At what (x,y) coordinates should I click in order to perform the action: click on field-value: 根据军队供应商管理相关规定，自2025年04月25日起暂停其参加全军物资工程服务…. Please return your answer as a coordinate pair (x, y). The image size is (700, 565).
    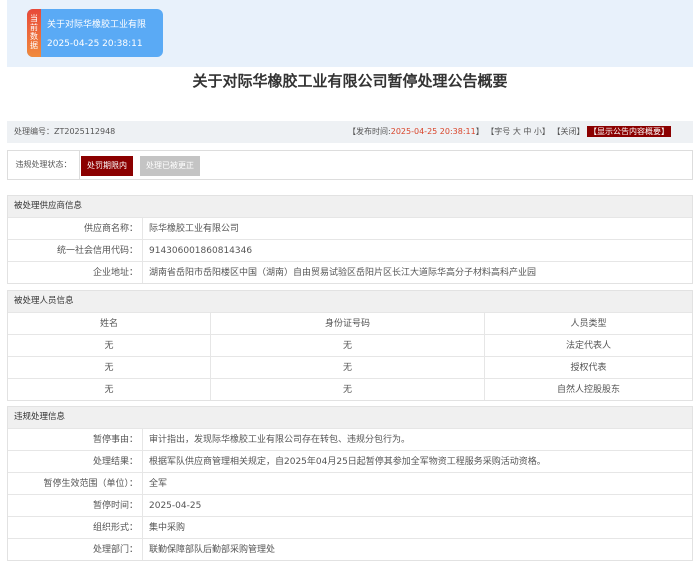
    Looking at the image, I should click on (347, 462).